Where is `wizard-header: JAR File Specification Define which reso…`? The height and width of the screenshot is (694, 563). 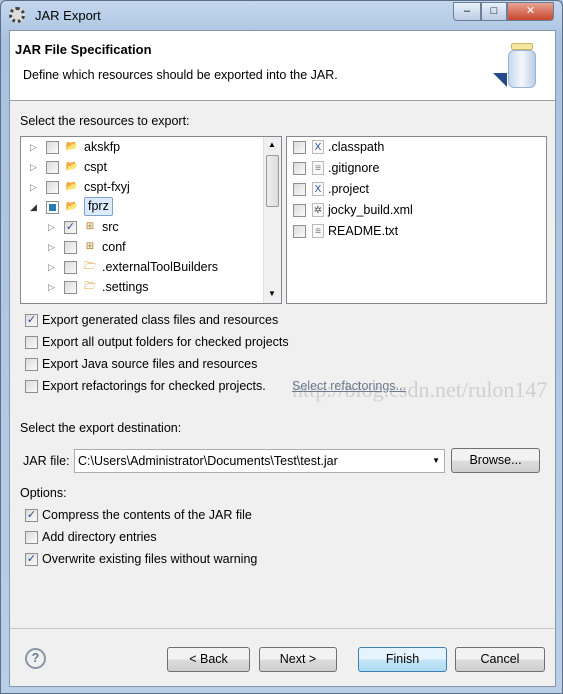 wizard-header: JAR File Specification Define which reso… is located at coordinates (282, 66).